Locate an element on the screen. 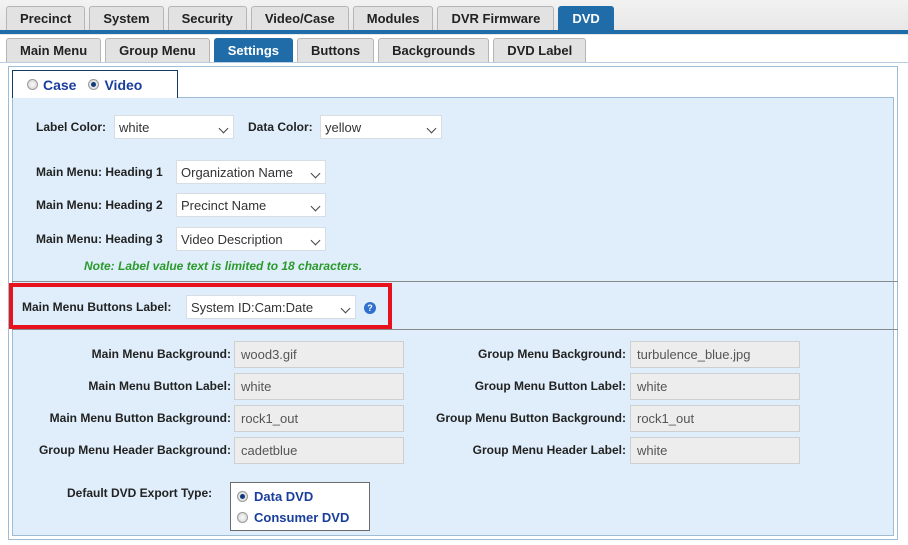  data-color-select: yellow is located at coordinates (381, 127).